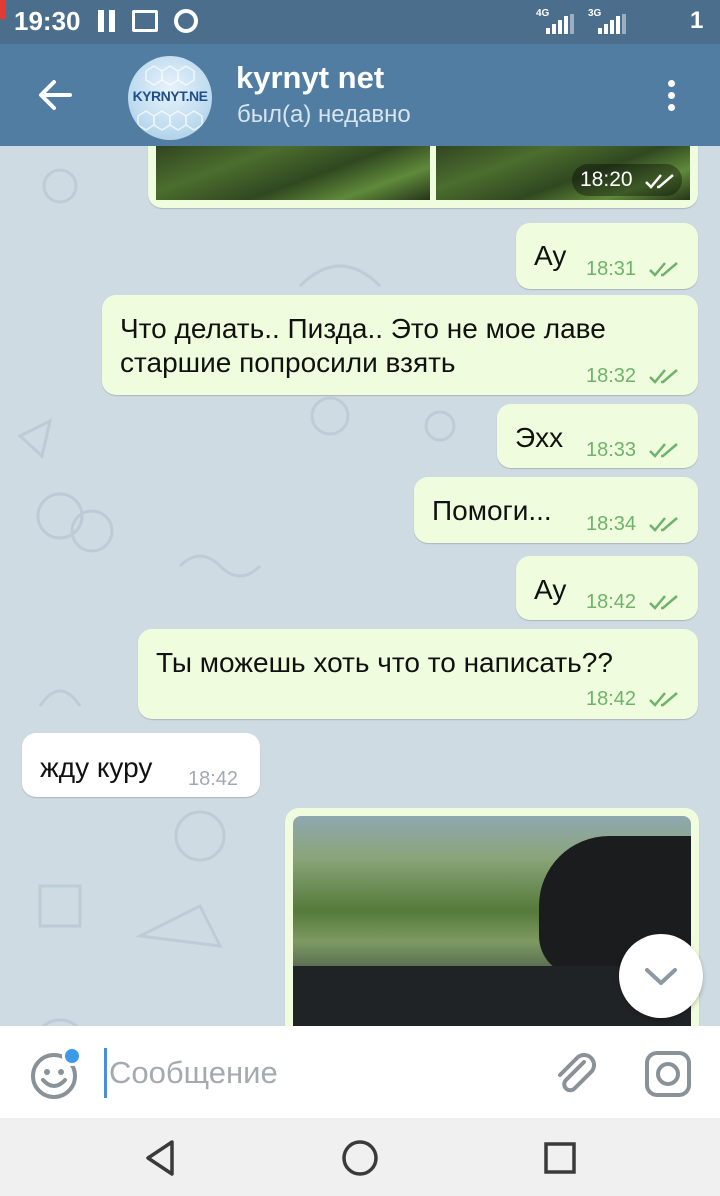 The width and height of the screenshot is (720, 1196). I want to click on system-nav-bar, so click(360, 1157).